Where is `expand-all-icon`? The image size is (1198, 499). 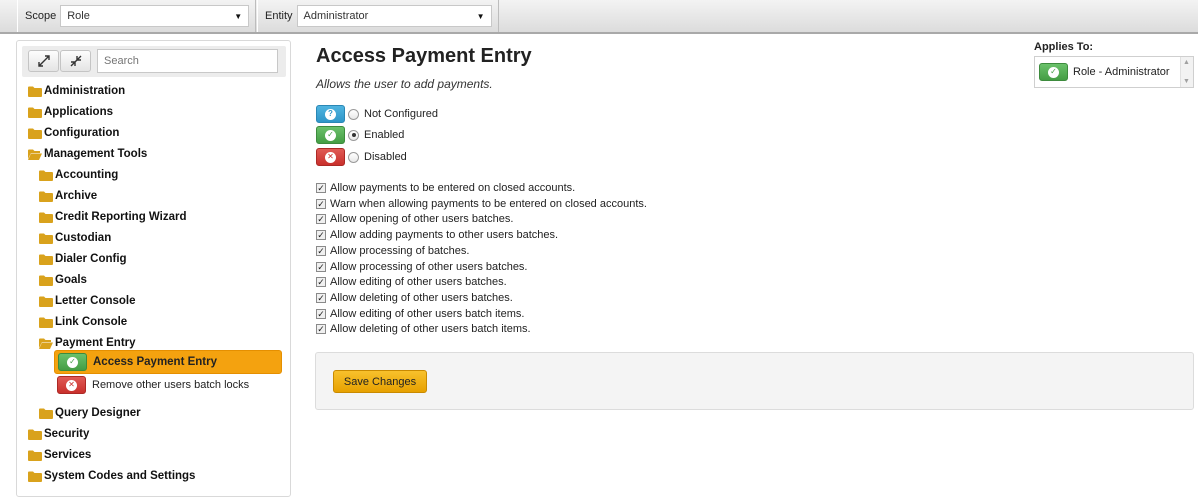 expand-all-icon is located at coordinates (43, 61).